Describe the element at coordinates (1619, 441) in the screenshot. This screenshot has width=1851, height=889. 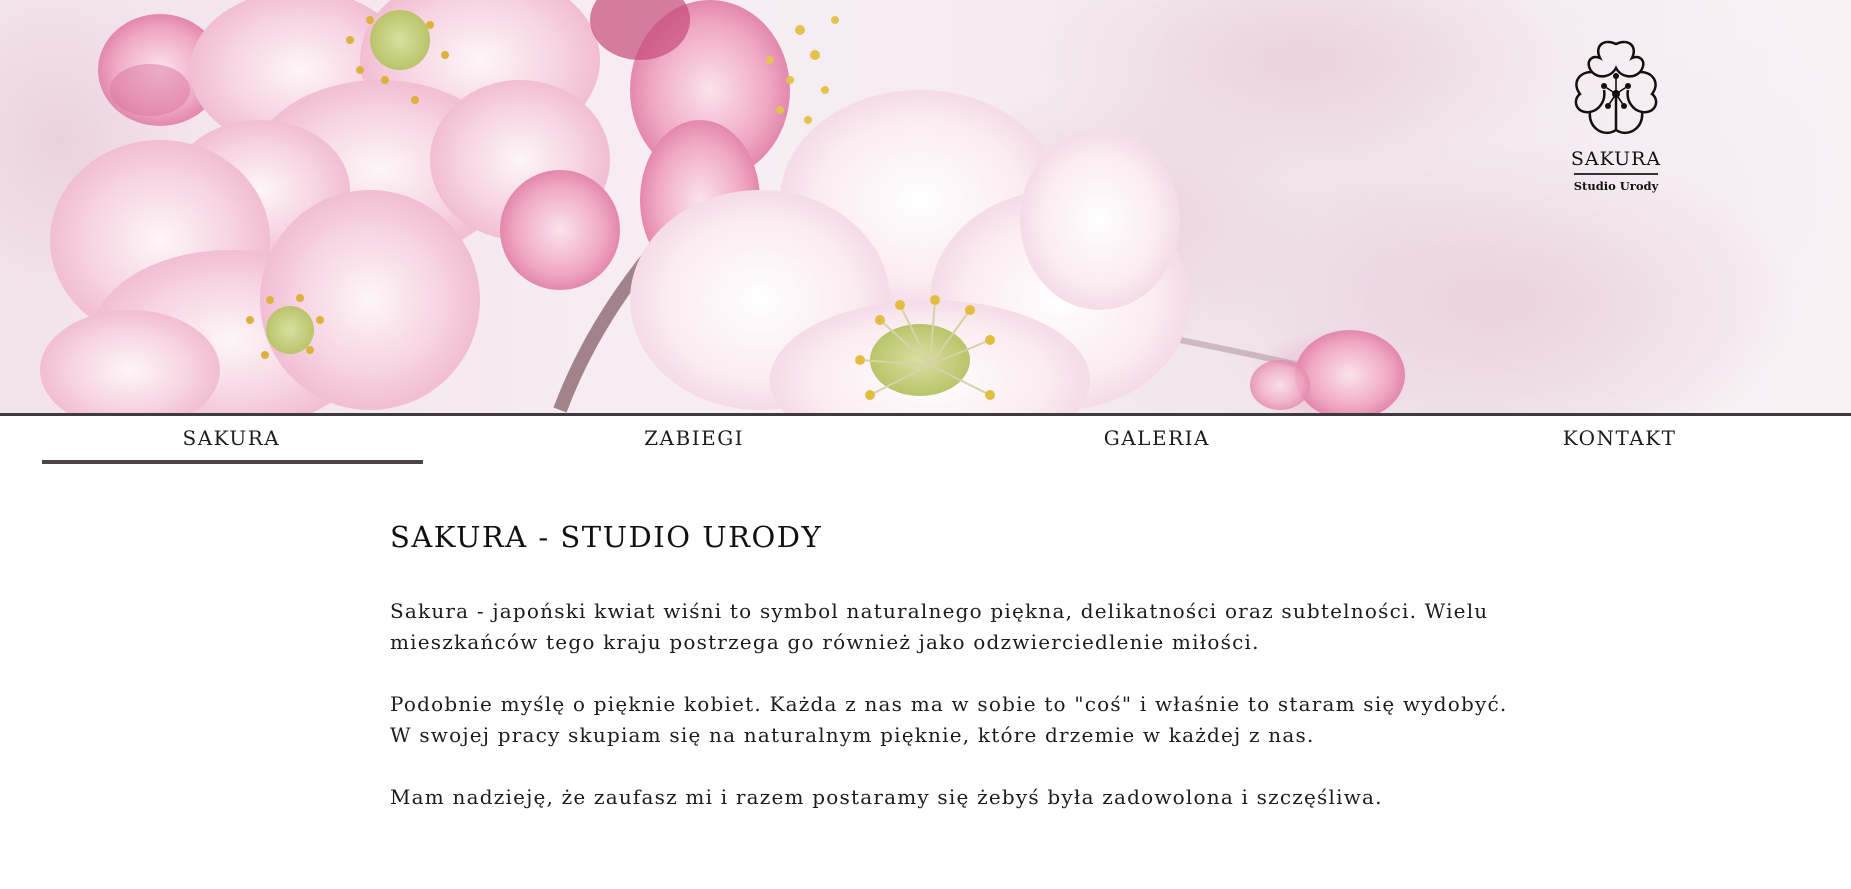
I see `nav-item-kontakt: KONTAKT` at that location.